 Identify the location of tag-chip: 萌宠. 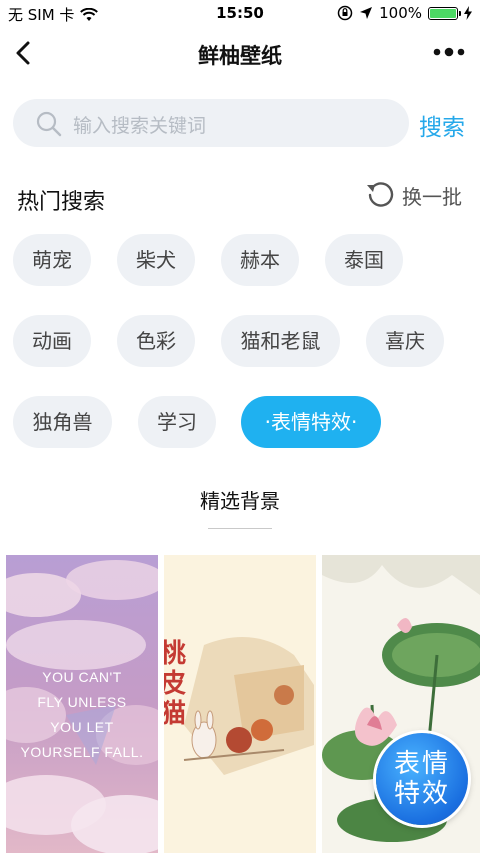
(52, 260).